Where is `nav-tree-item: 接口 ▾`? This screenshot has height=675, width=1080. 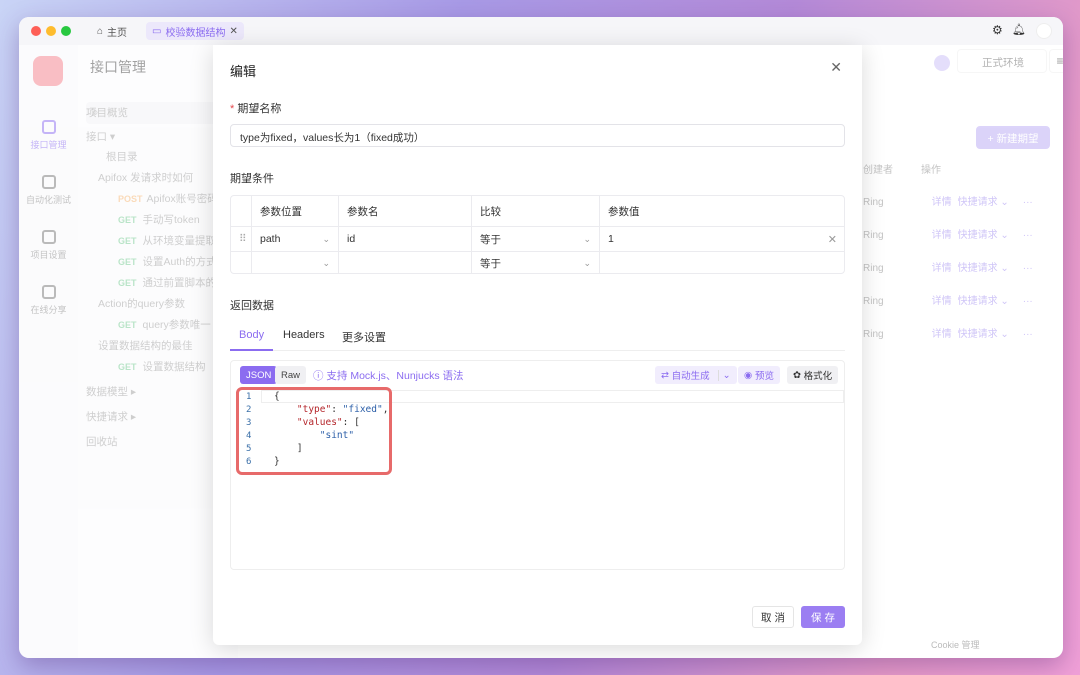 nav-tree-item: 接口 ▾ is located at coordinates (100, 136).